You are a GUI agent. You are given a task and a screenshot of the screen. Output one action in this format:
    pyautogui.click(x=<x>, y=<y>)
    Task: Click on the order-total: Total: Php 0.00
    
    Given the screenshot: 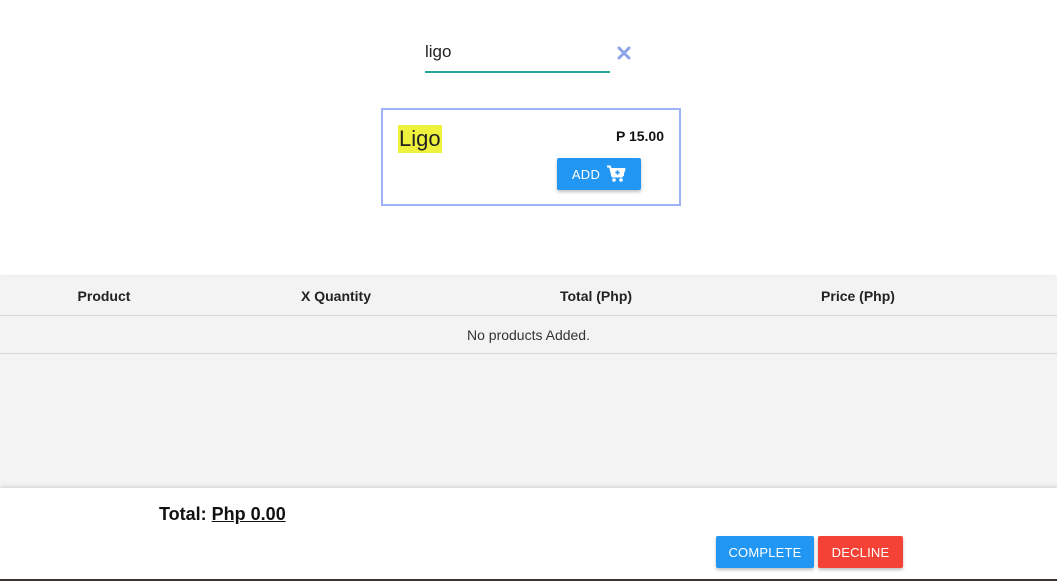 What is the action you would take?
    pyautogui.click(x=222, y=514)
    